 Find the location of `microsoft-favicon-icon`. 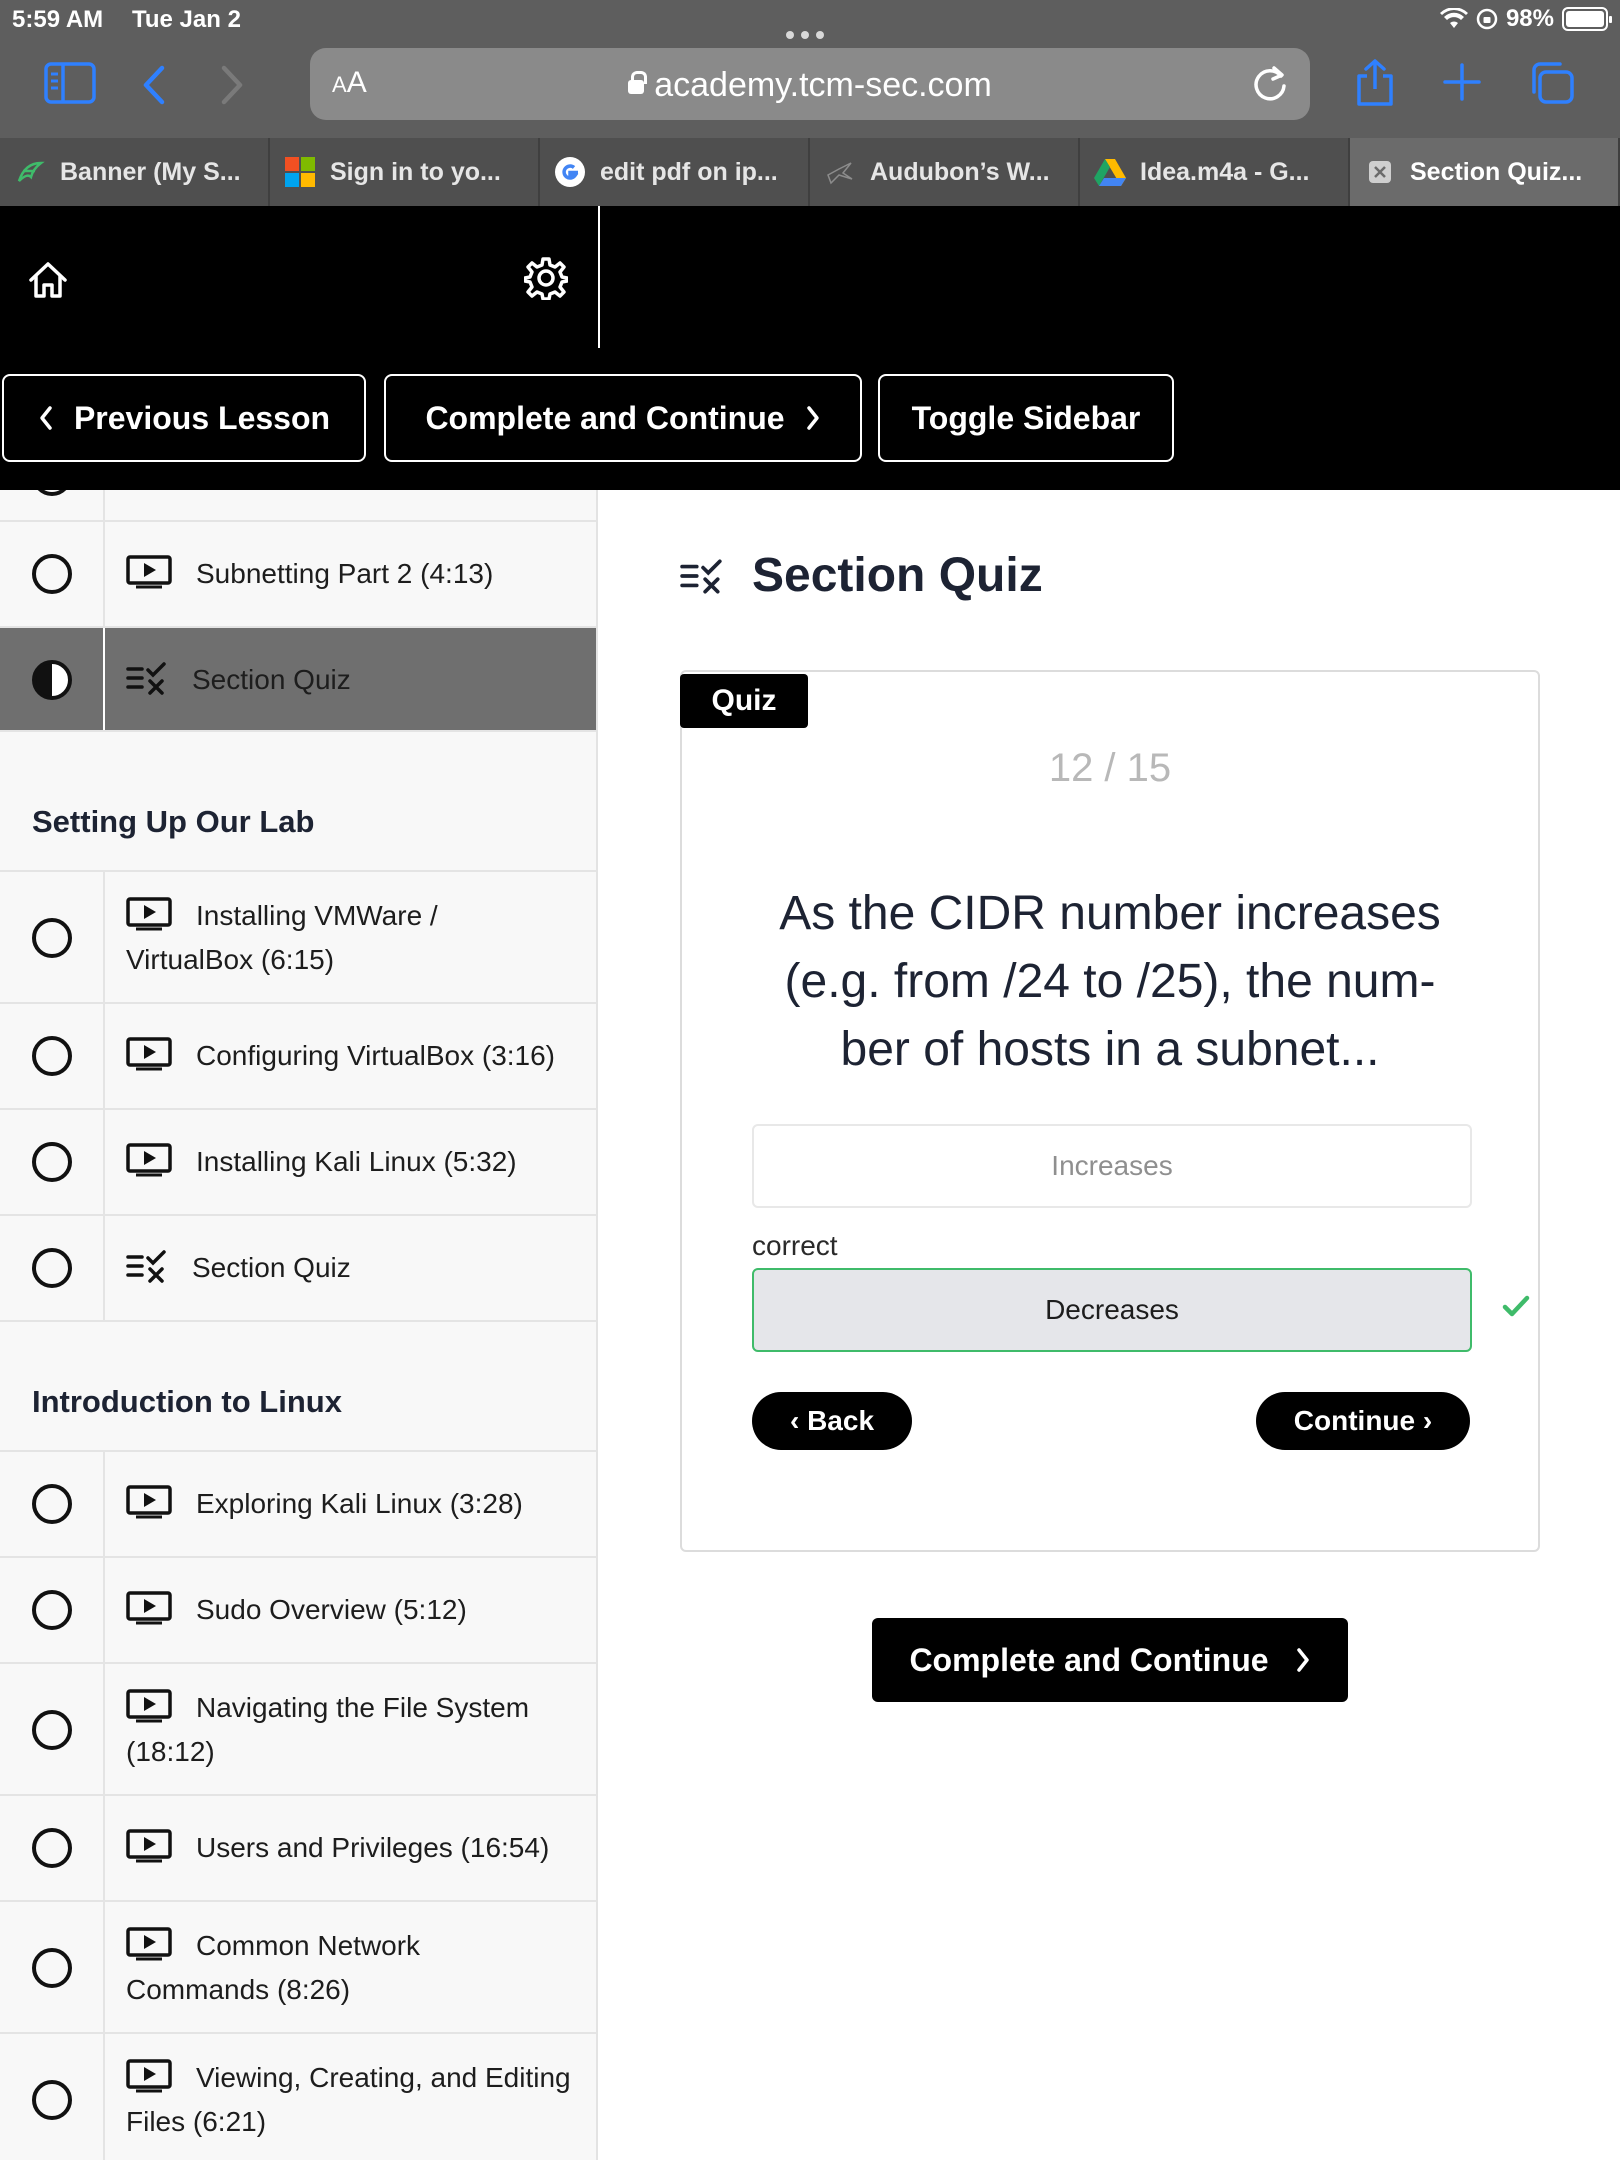

microsoft-favicon-icon is located at coordinates (300, 172).